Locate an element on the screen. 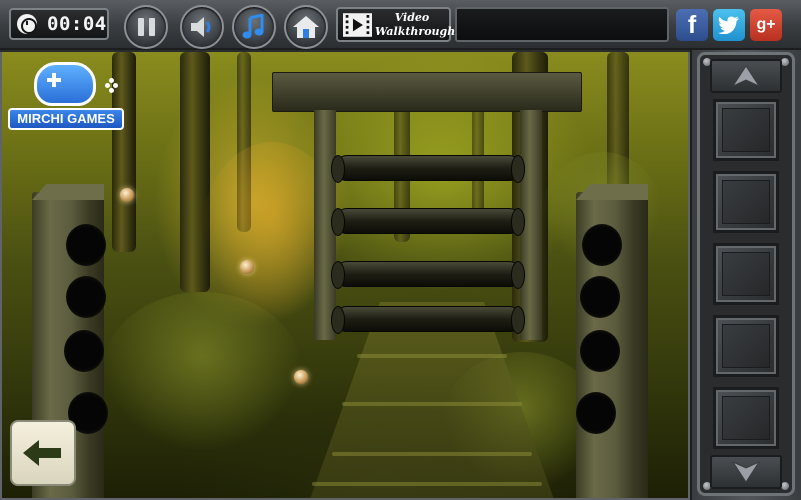 Image resolution: width=801 pixels, height=500 pixels. film-icon is located at coordinates (357, 24).